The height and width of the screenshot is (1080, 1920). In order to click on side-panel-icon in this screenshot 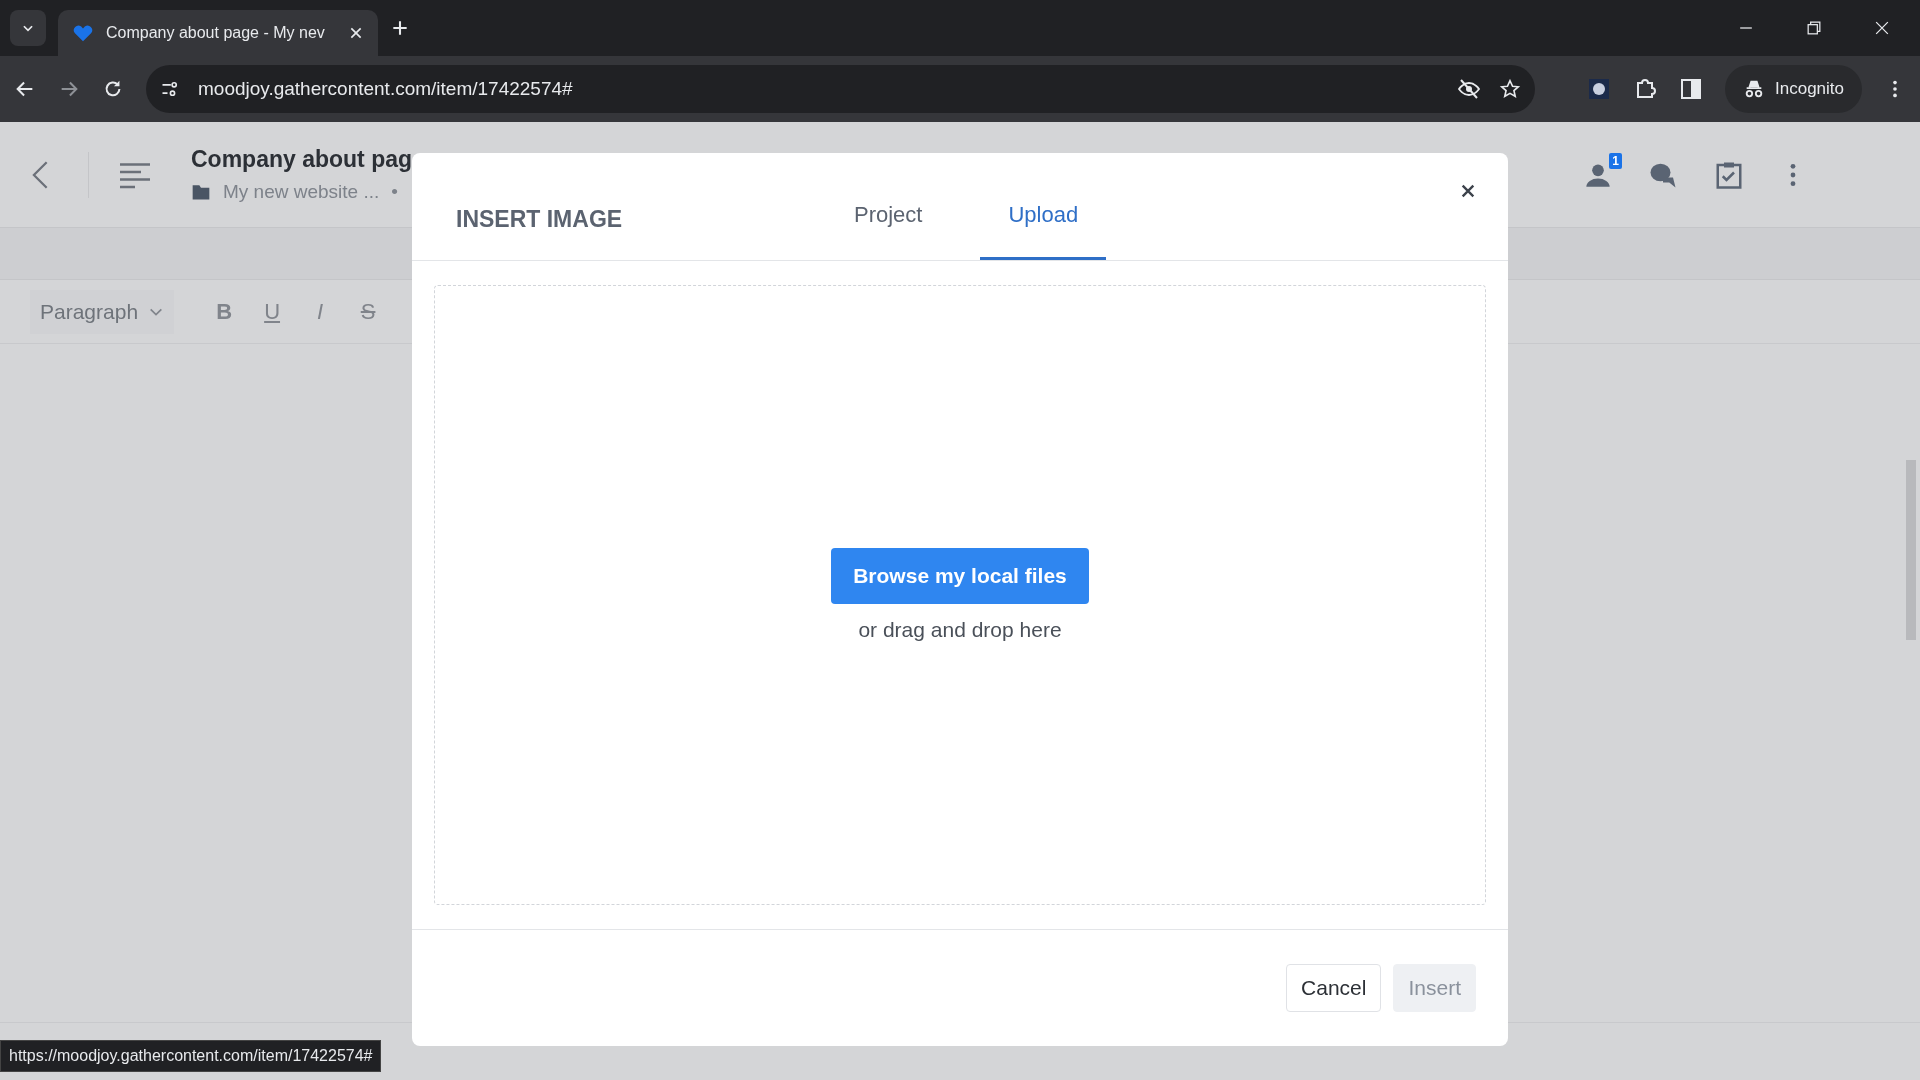, I will do `click(1691, 89)`.